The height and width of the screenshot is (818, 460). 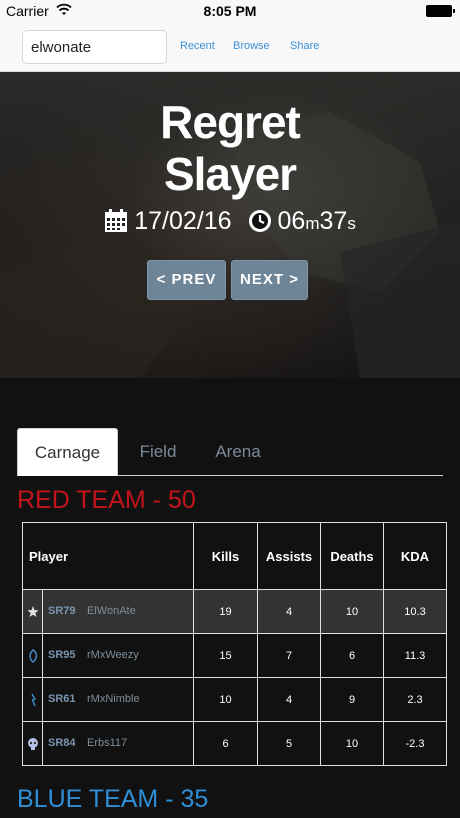 I want to click on kda-cell: 10.3, so click(x=415, y=611).